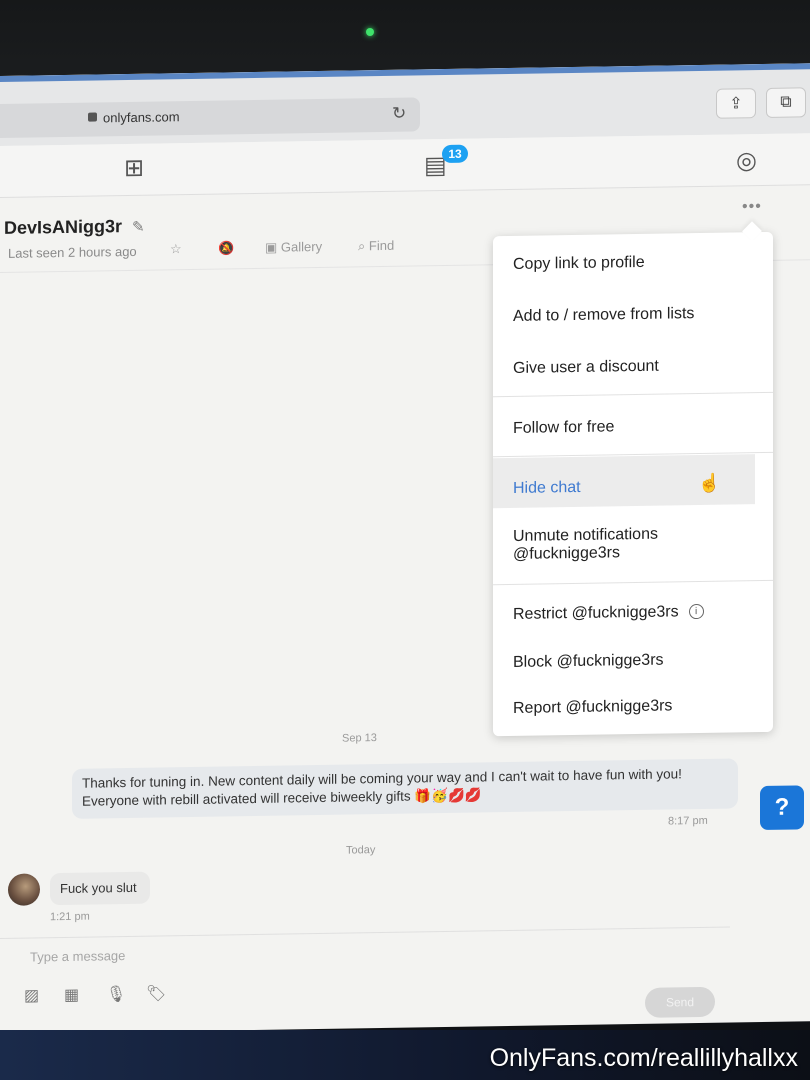 The image size is (810, 1080). Describe the element at coordinates (301, 246) in the screenshot. I see `gallery-label: Gallery` at that location.